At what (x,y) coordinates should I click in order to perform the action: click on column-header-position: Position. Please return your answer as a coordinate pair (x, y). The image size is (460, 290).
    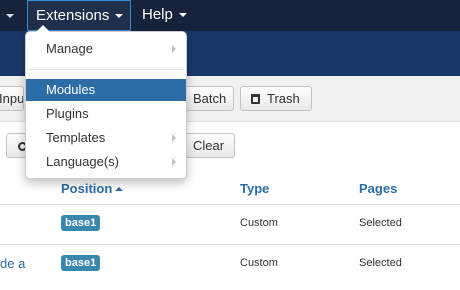
    Looking at the image, I should click on (92, 188).